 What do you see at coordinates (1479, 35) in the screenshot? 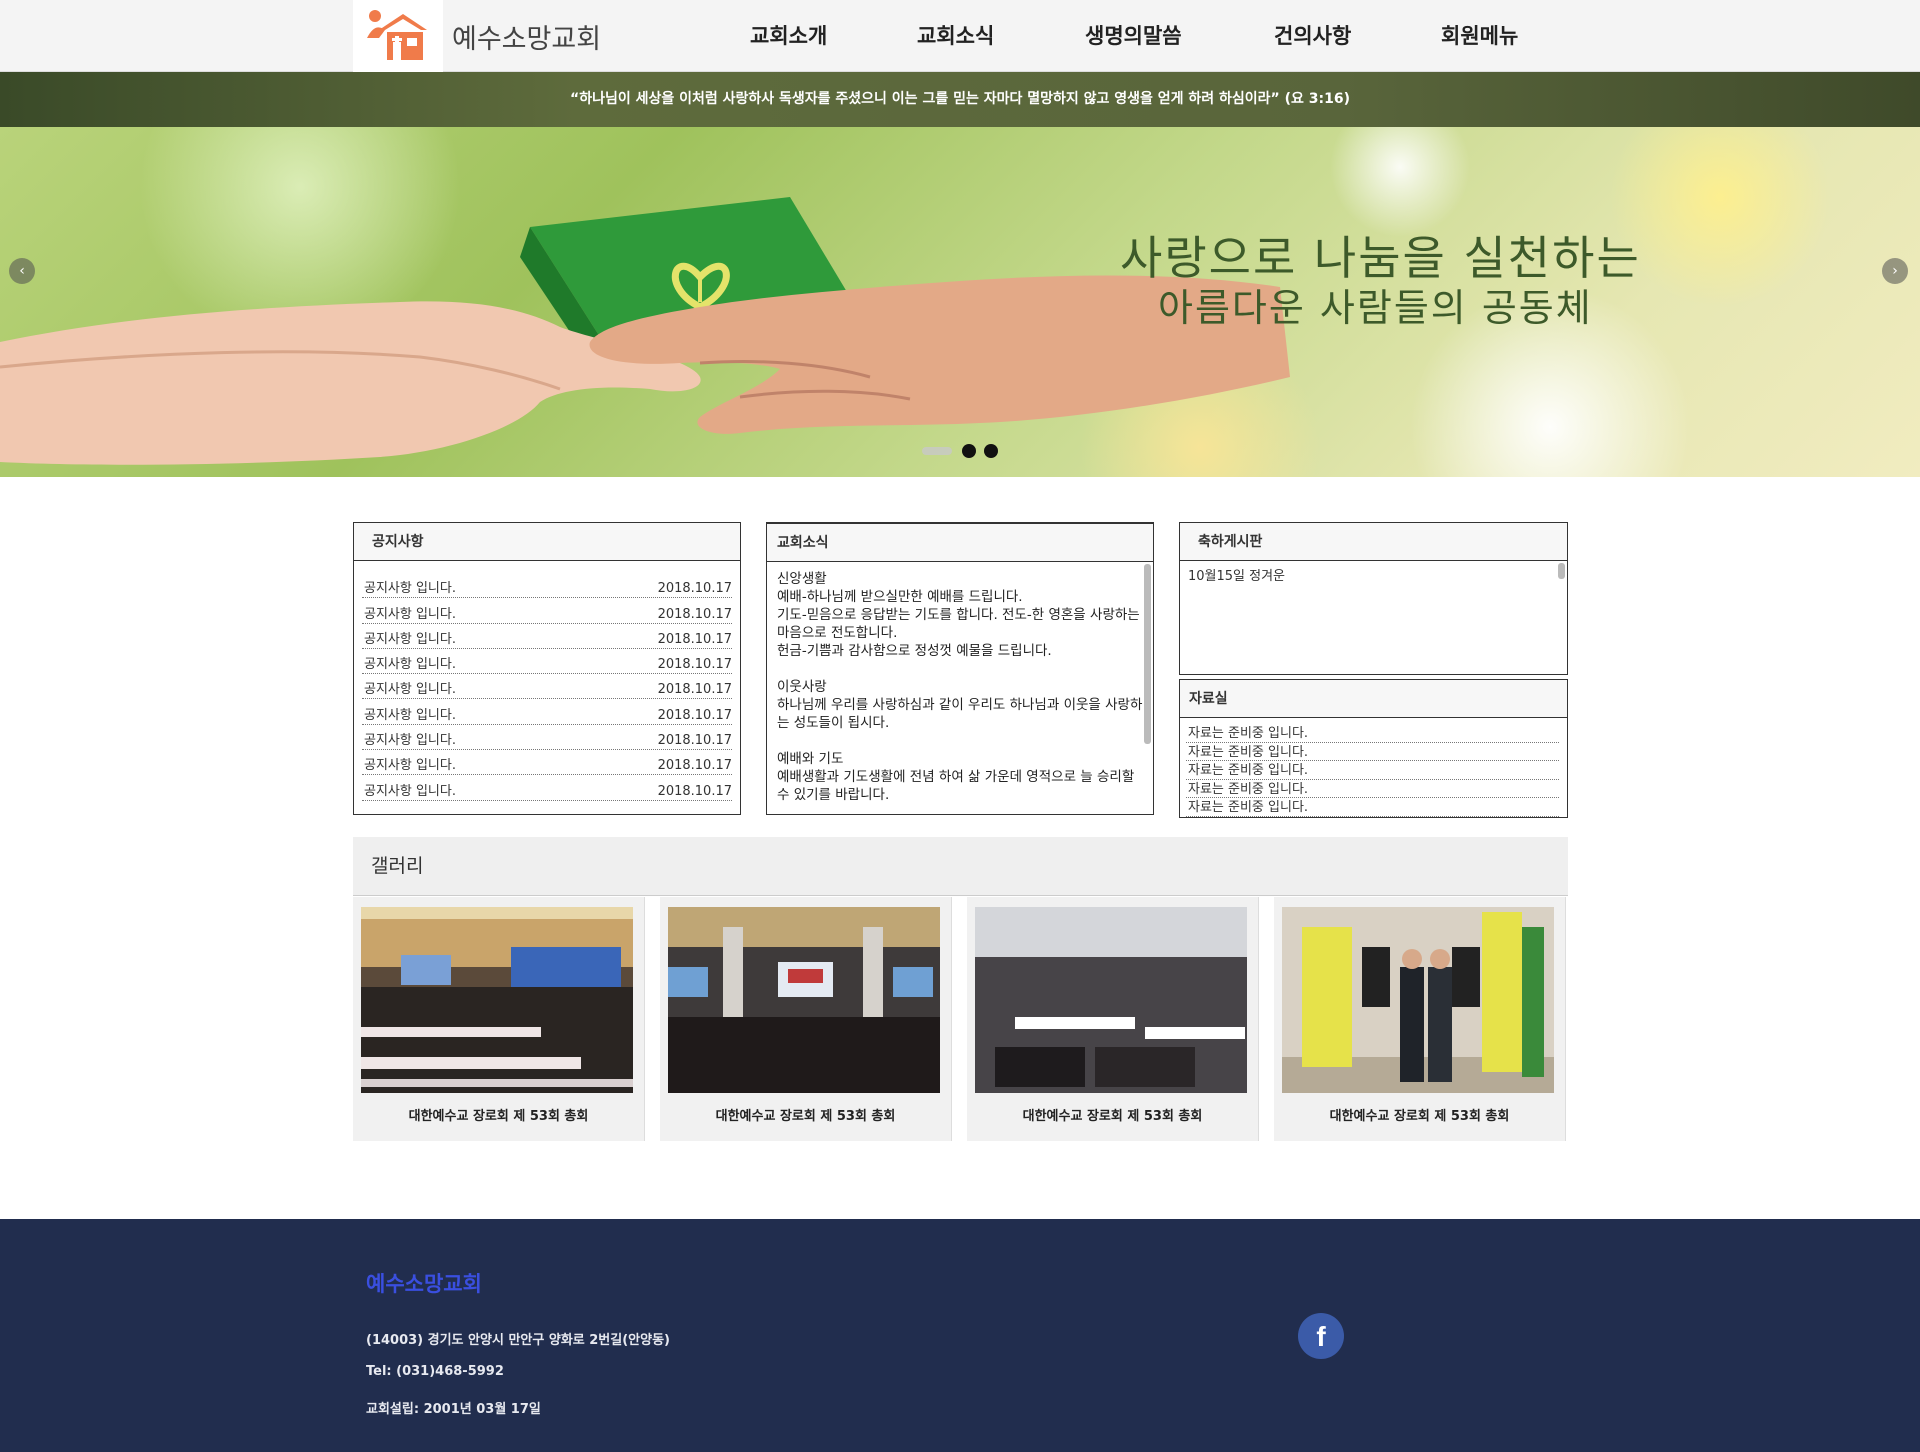
I see `nav-item-member-menu: 회원메뉴` at bounding box center [1479, 35].